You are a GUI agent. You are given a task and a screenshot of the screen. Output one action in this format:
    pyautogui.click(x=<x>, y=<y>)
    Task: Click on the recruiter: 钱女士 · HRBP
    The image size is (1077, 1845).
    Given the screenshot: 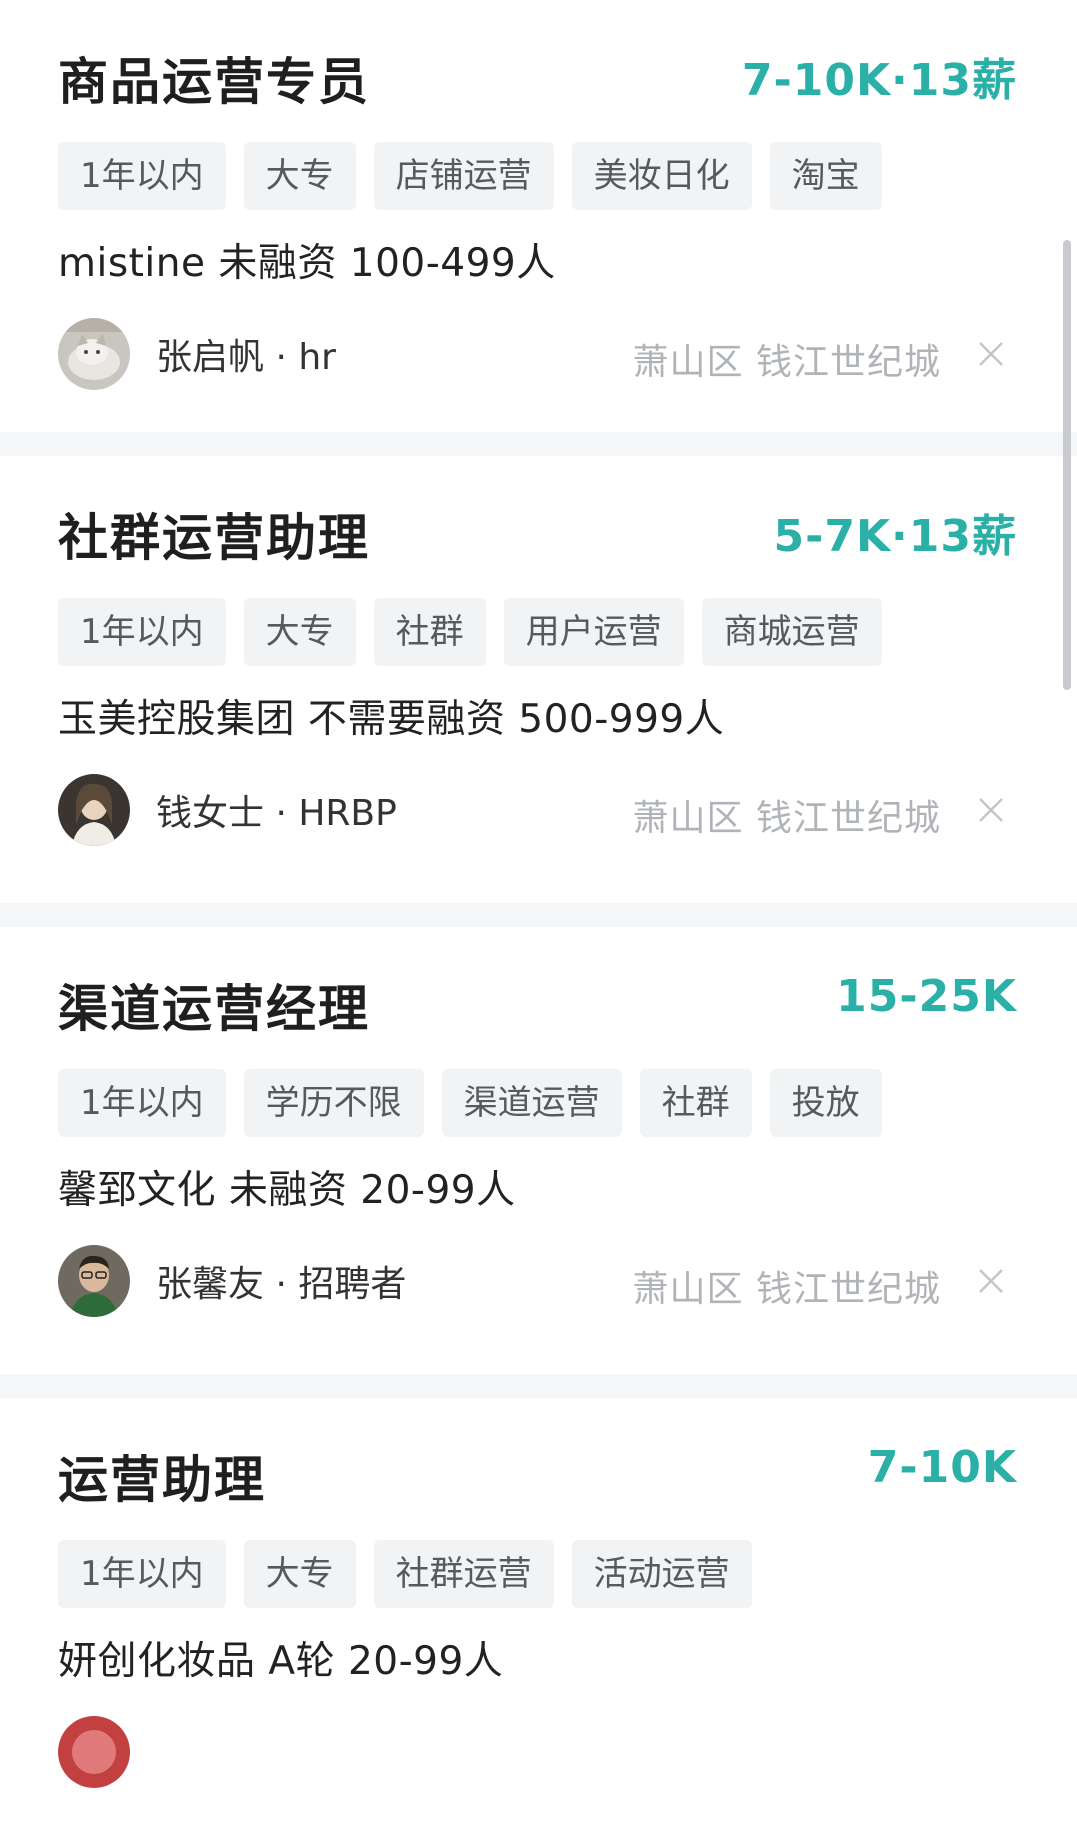 What is the action you would take?
    pyautogui.click(x=227, y=810)
    